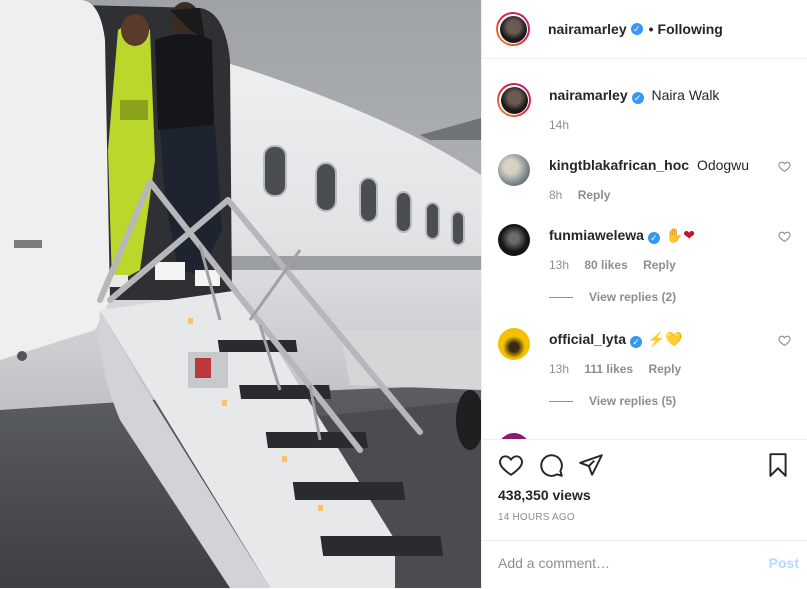  Describe the element at coordinates (551, 465) in the screenshot. I see `comment-icon` at that location.